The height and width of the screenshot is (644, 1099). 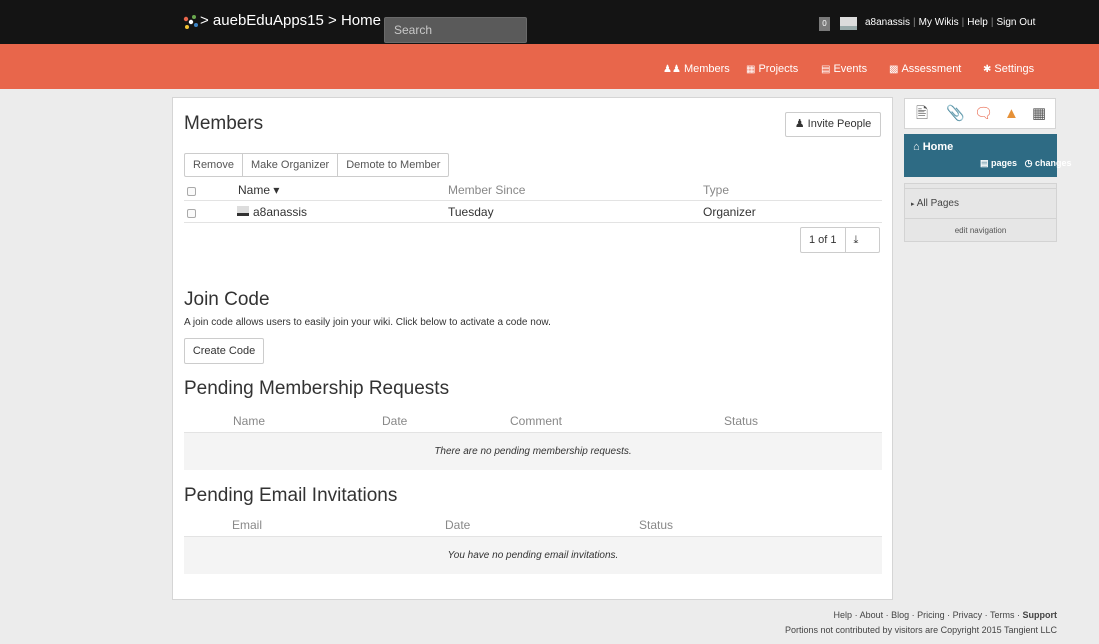 What do you see at coordinates (916, 147) in the screenshot?
I see `home-icon: ⌂` at bounding box center [916, 147].